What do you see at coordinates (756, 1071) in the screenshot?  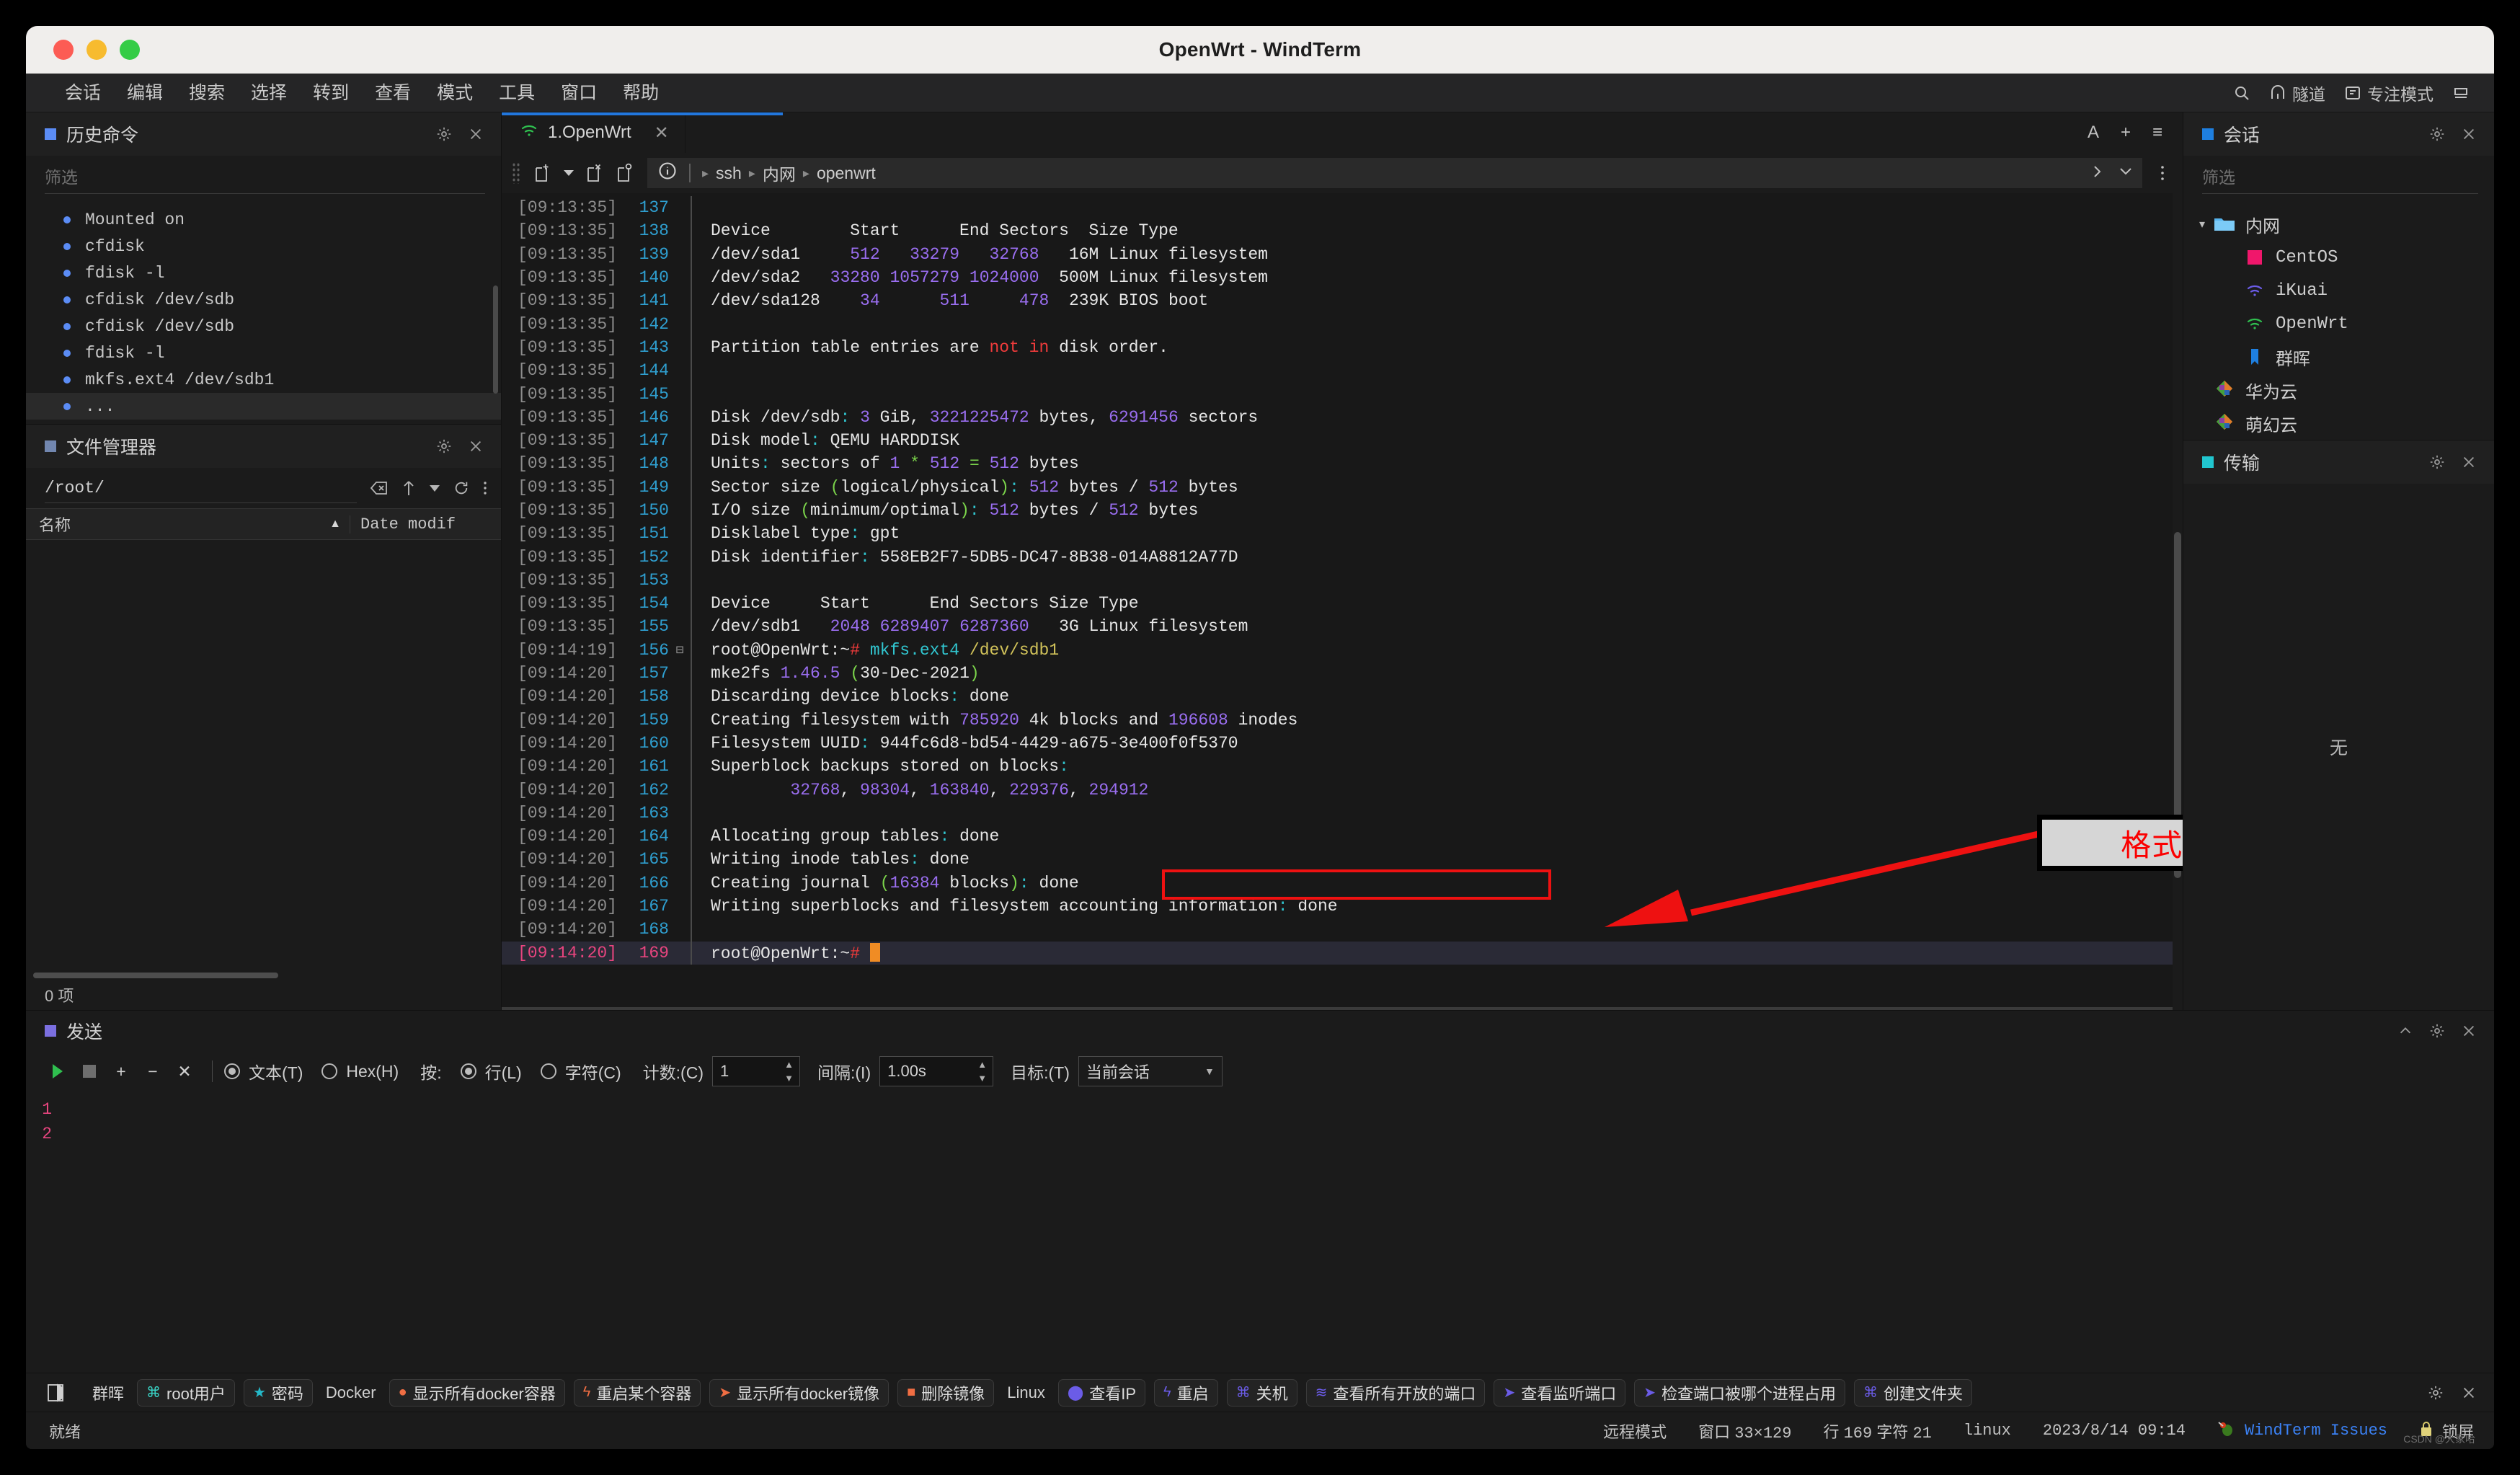 I see `count-stepper: 1 ▲ ▼` at bounding box center [756, 1071].